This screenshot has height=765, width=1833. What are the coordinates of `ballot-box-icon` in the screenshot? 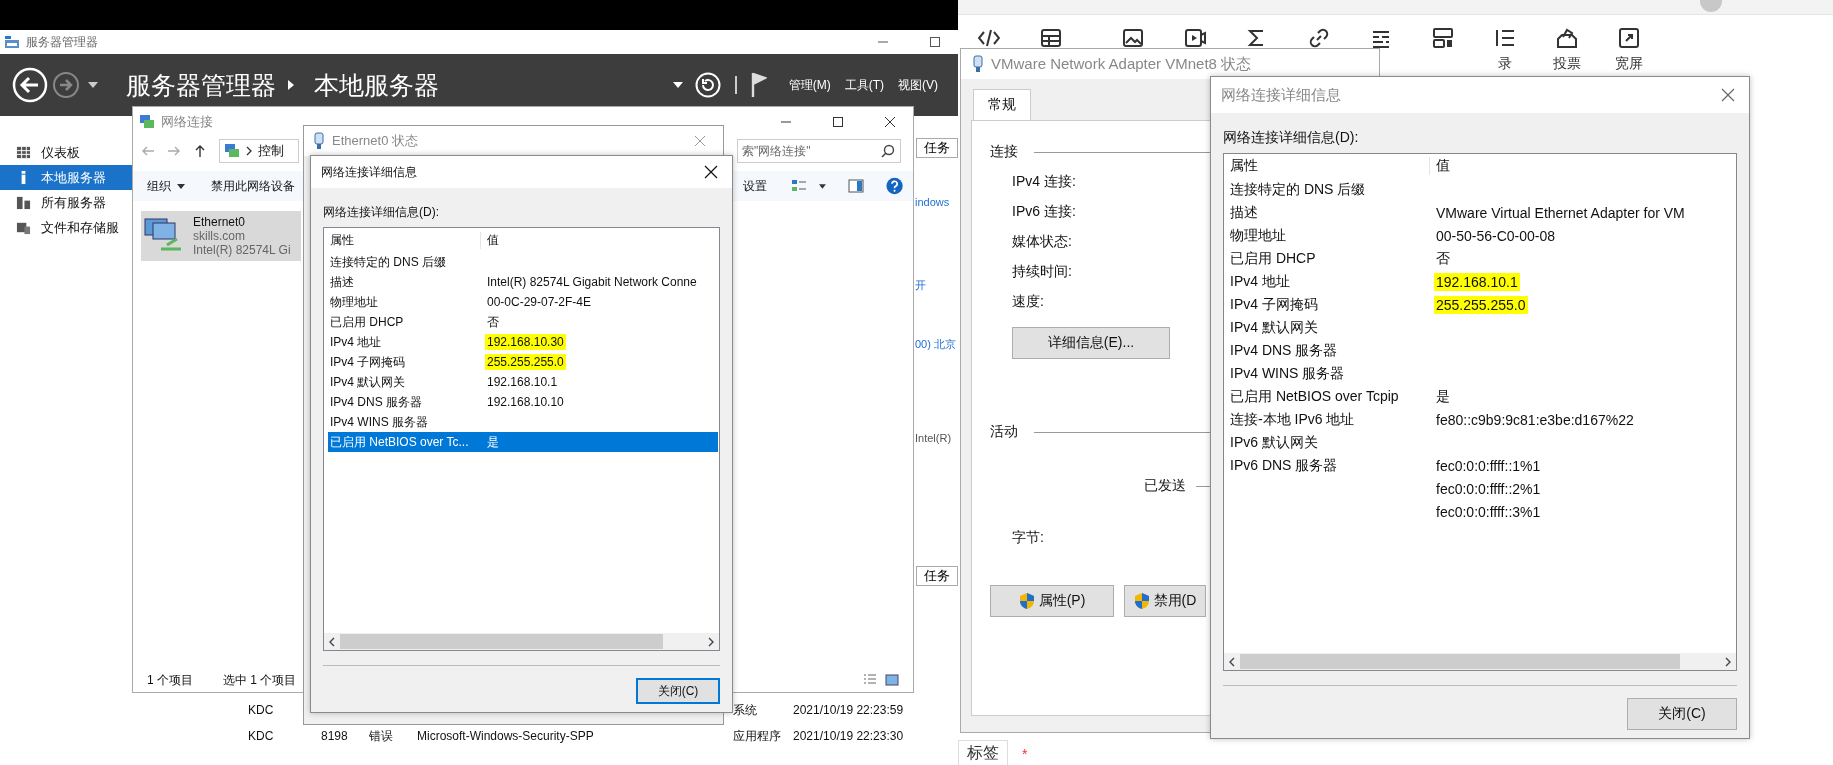 It's located at (1567, 38).